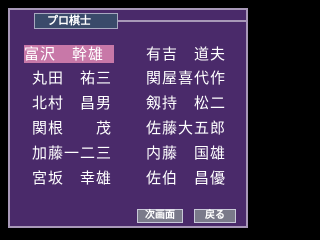 The image size is (320, 240). I want to click on player-left-6: 宮坂 幸雄, so click(72, 178).